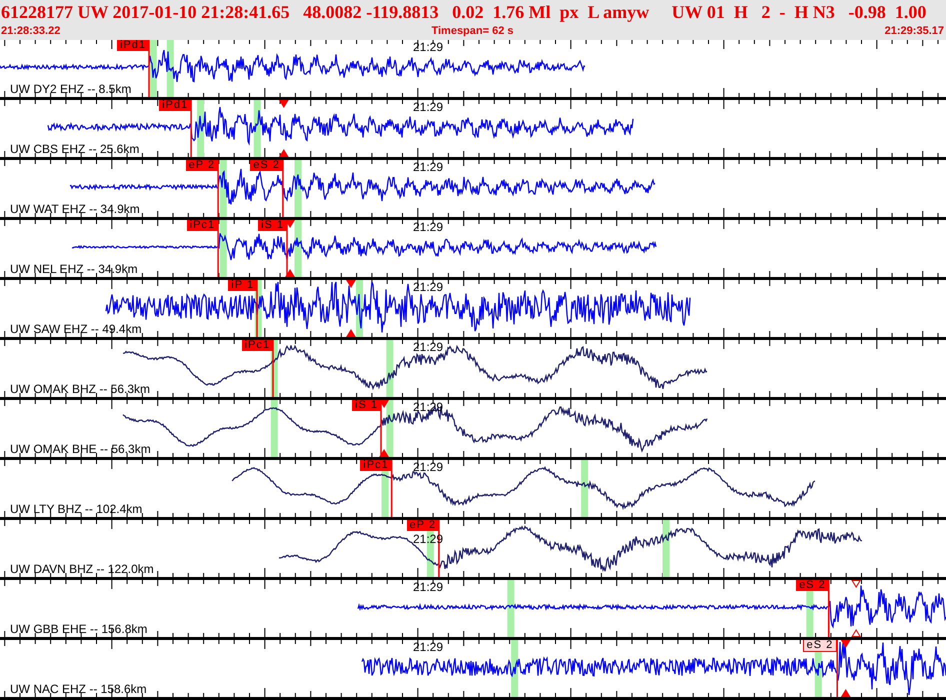  Describe the element at coordinates (82, 569) in the screenshot. I see `channel-label: UW DAVN BHZ -- 122.0km` at that location.